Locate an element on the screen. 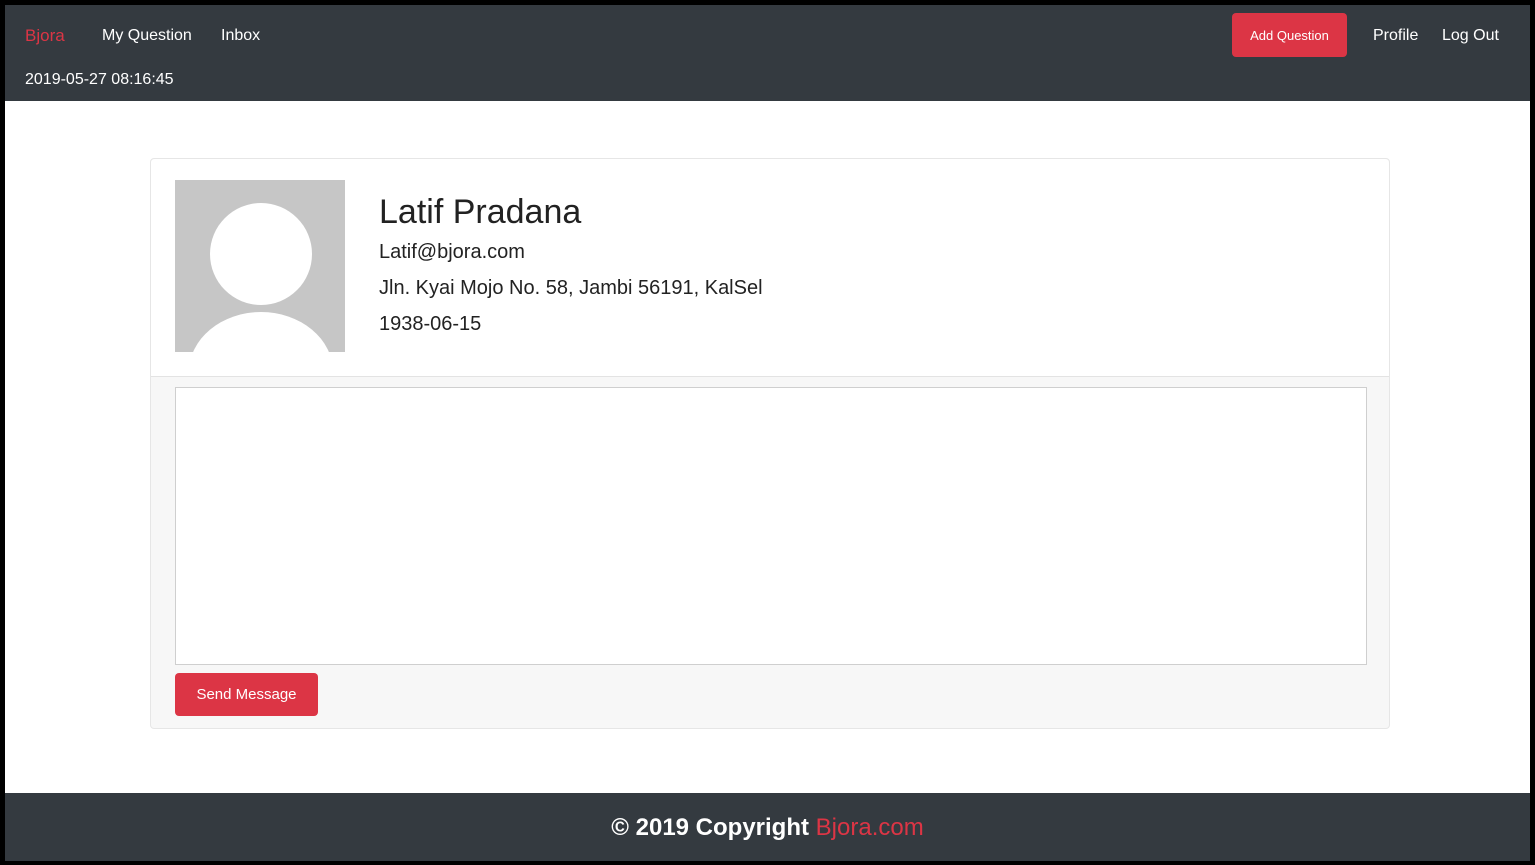 This screenshot has height=865, width=1535. page-footer: © 2019 Copyright Bjora.com is located at coordinates (767, 827).